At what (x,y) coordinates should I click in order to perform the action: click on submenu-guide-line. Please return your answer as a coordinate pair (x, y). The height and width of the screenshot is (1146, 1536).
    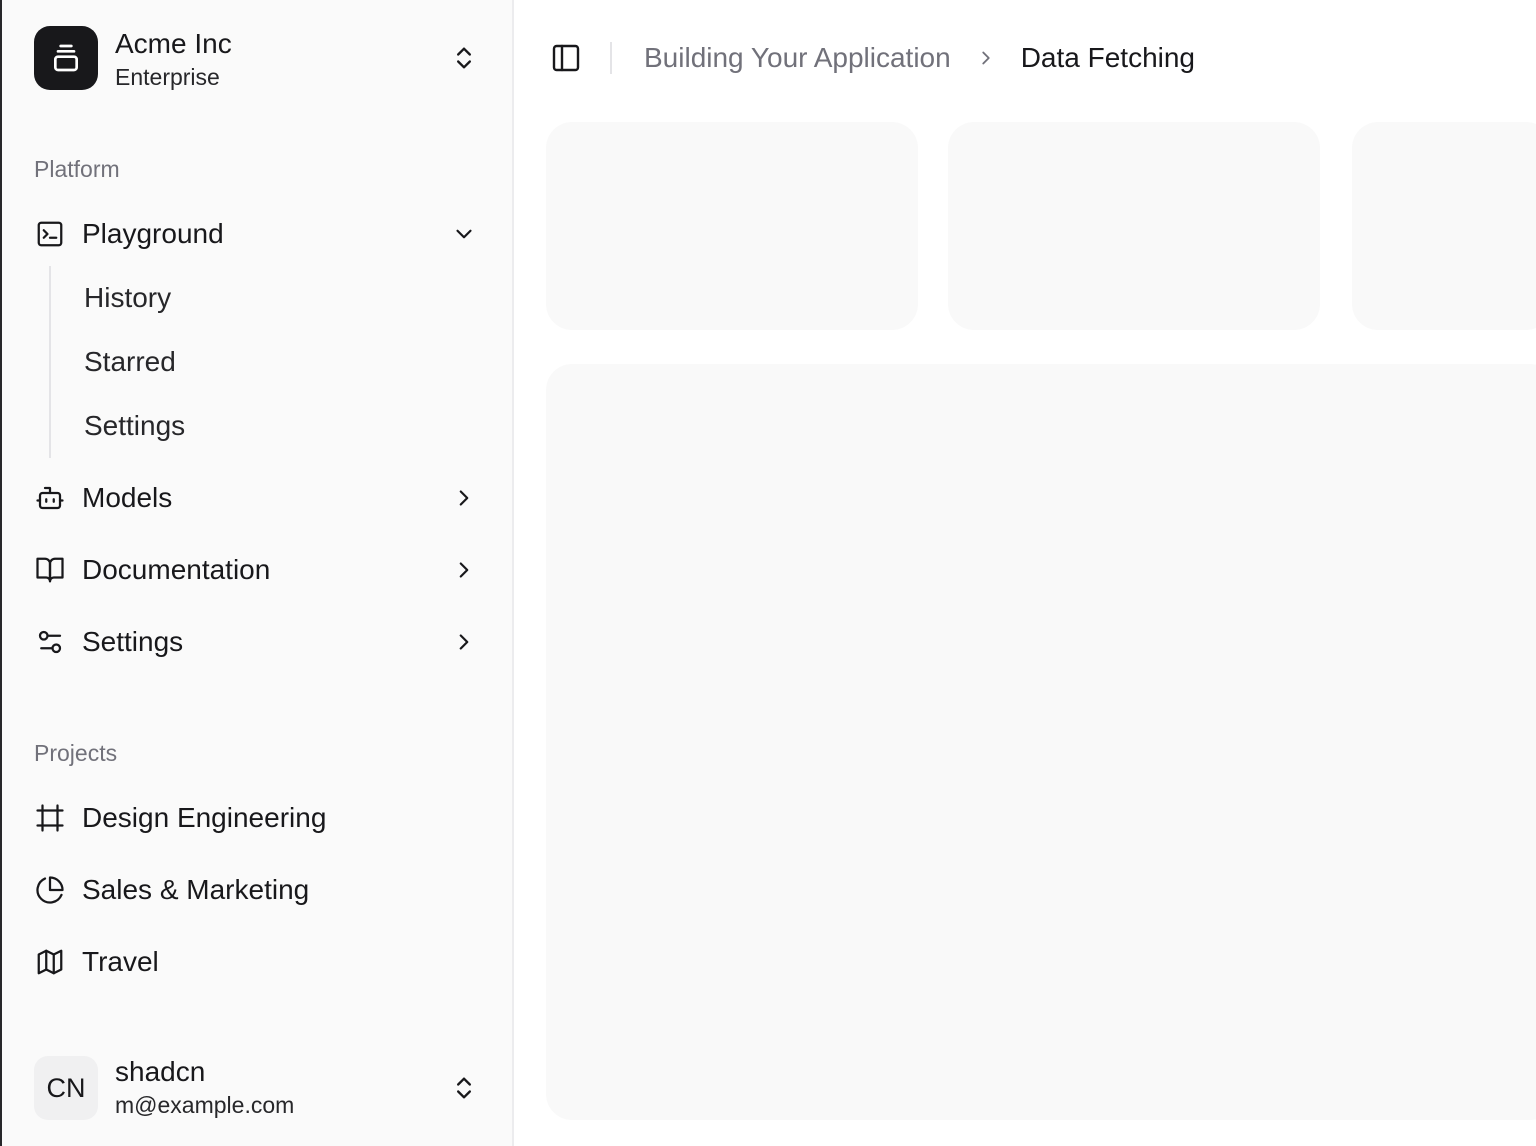
    Looking at the image, I should click on (50, 362).